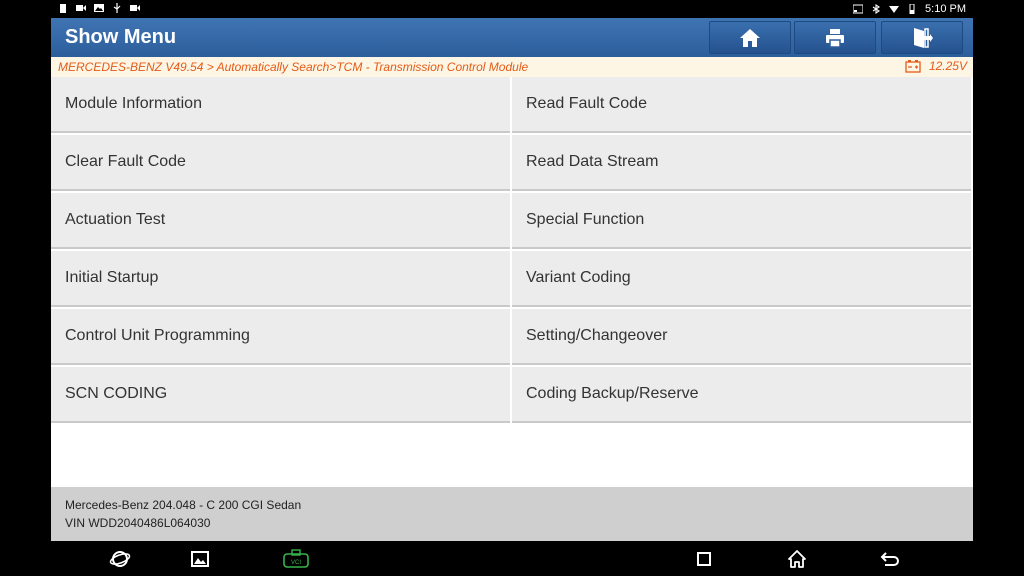 The height and width of the screenshot is (576, 1024). What do you see at coordinates (133, 103) in the screenshot?
I see `menu-item-label: Module Information` at bounding box center [133, 103].